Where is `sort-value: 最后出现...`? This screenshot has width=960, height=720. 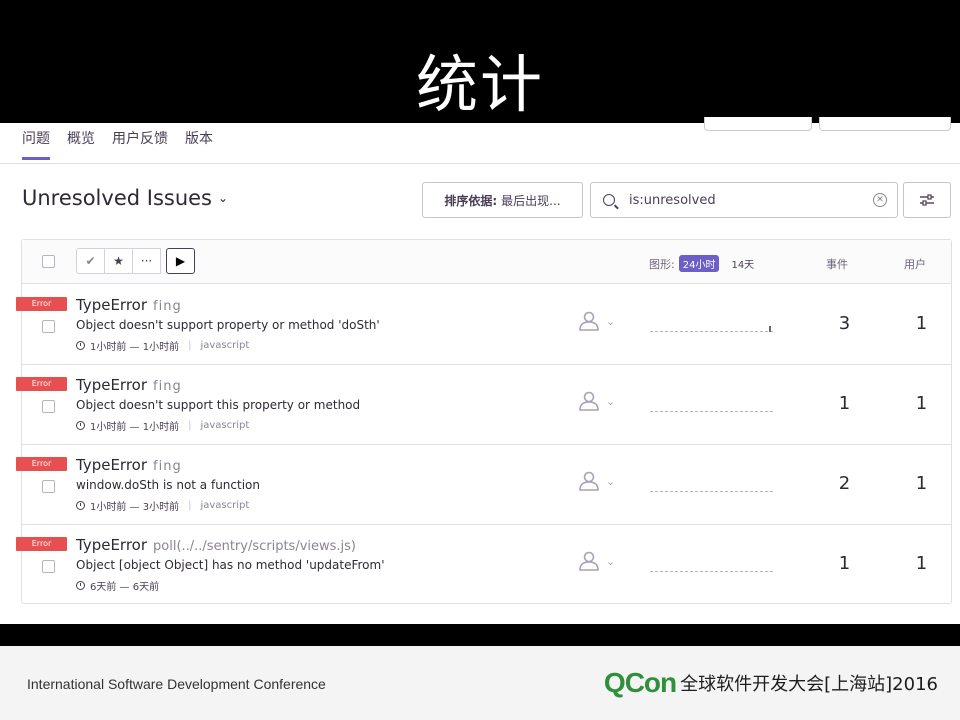 sort-value: 最后出现... is located at coordinates (531, 200).